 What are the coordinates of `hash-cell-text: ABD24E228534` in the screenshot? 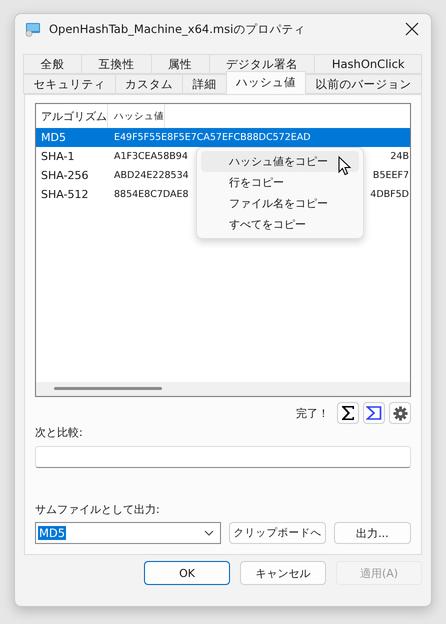 It's located at (151, 175).